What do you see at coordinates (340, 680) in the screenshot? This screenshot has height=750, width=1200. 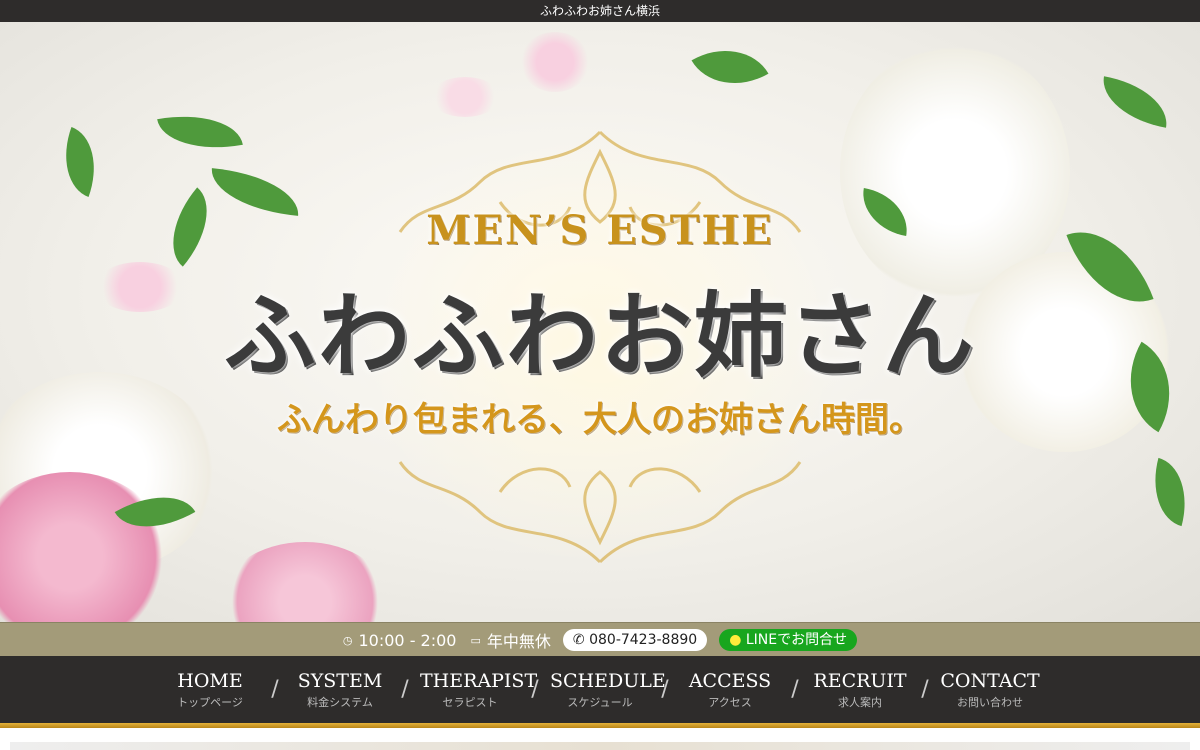 I see `nav-label: SYSTEM` at bounding box center [340, 680].